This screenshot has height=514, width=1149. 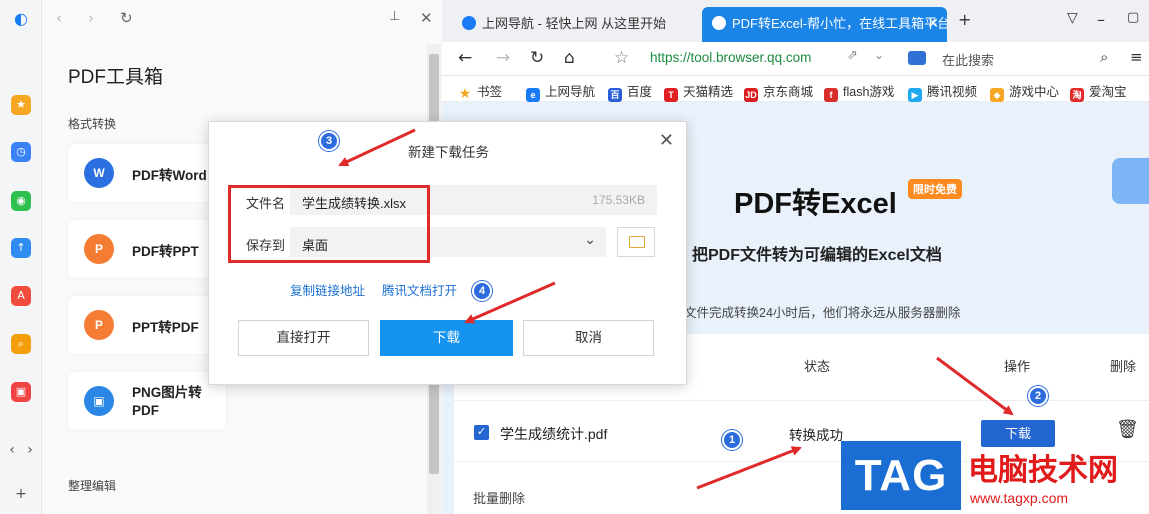 I want to click on favorites-icon: ★, so click(x=21, y=105).